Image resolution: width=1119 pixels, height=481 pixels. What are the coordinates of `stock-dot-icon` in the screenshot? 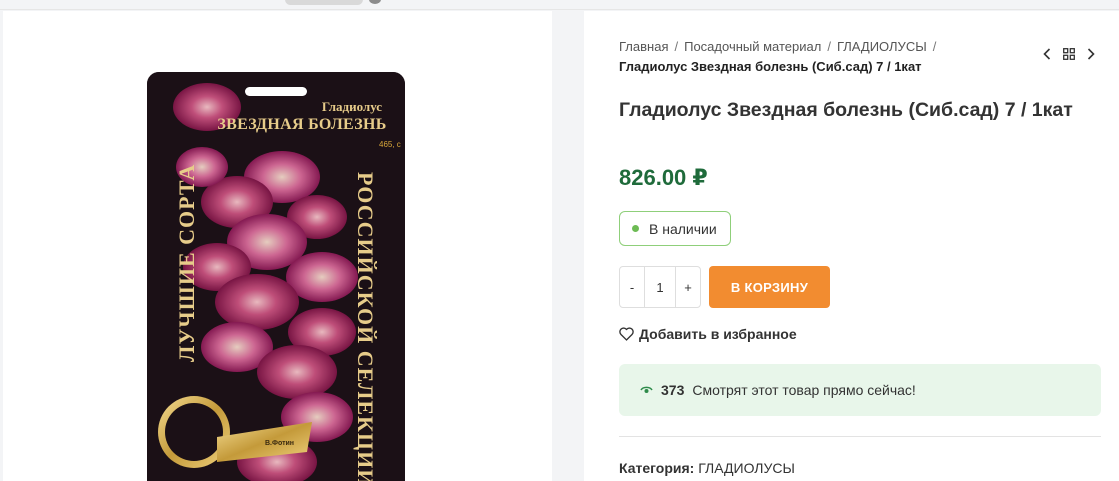 It's located at (635, 228).